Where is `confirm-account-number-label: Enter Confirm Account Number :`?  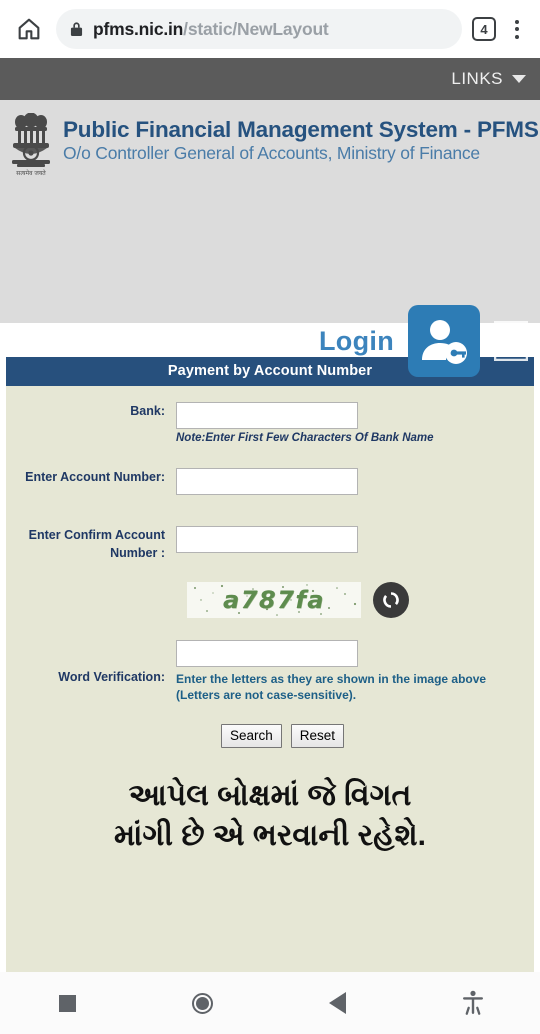 confirm-account-number-label: Enter Confirm Account Number : is located at coordinates (96, 544).